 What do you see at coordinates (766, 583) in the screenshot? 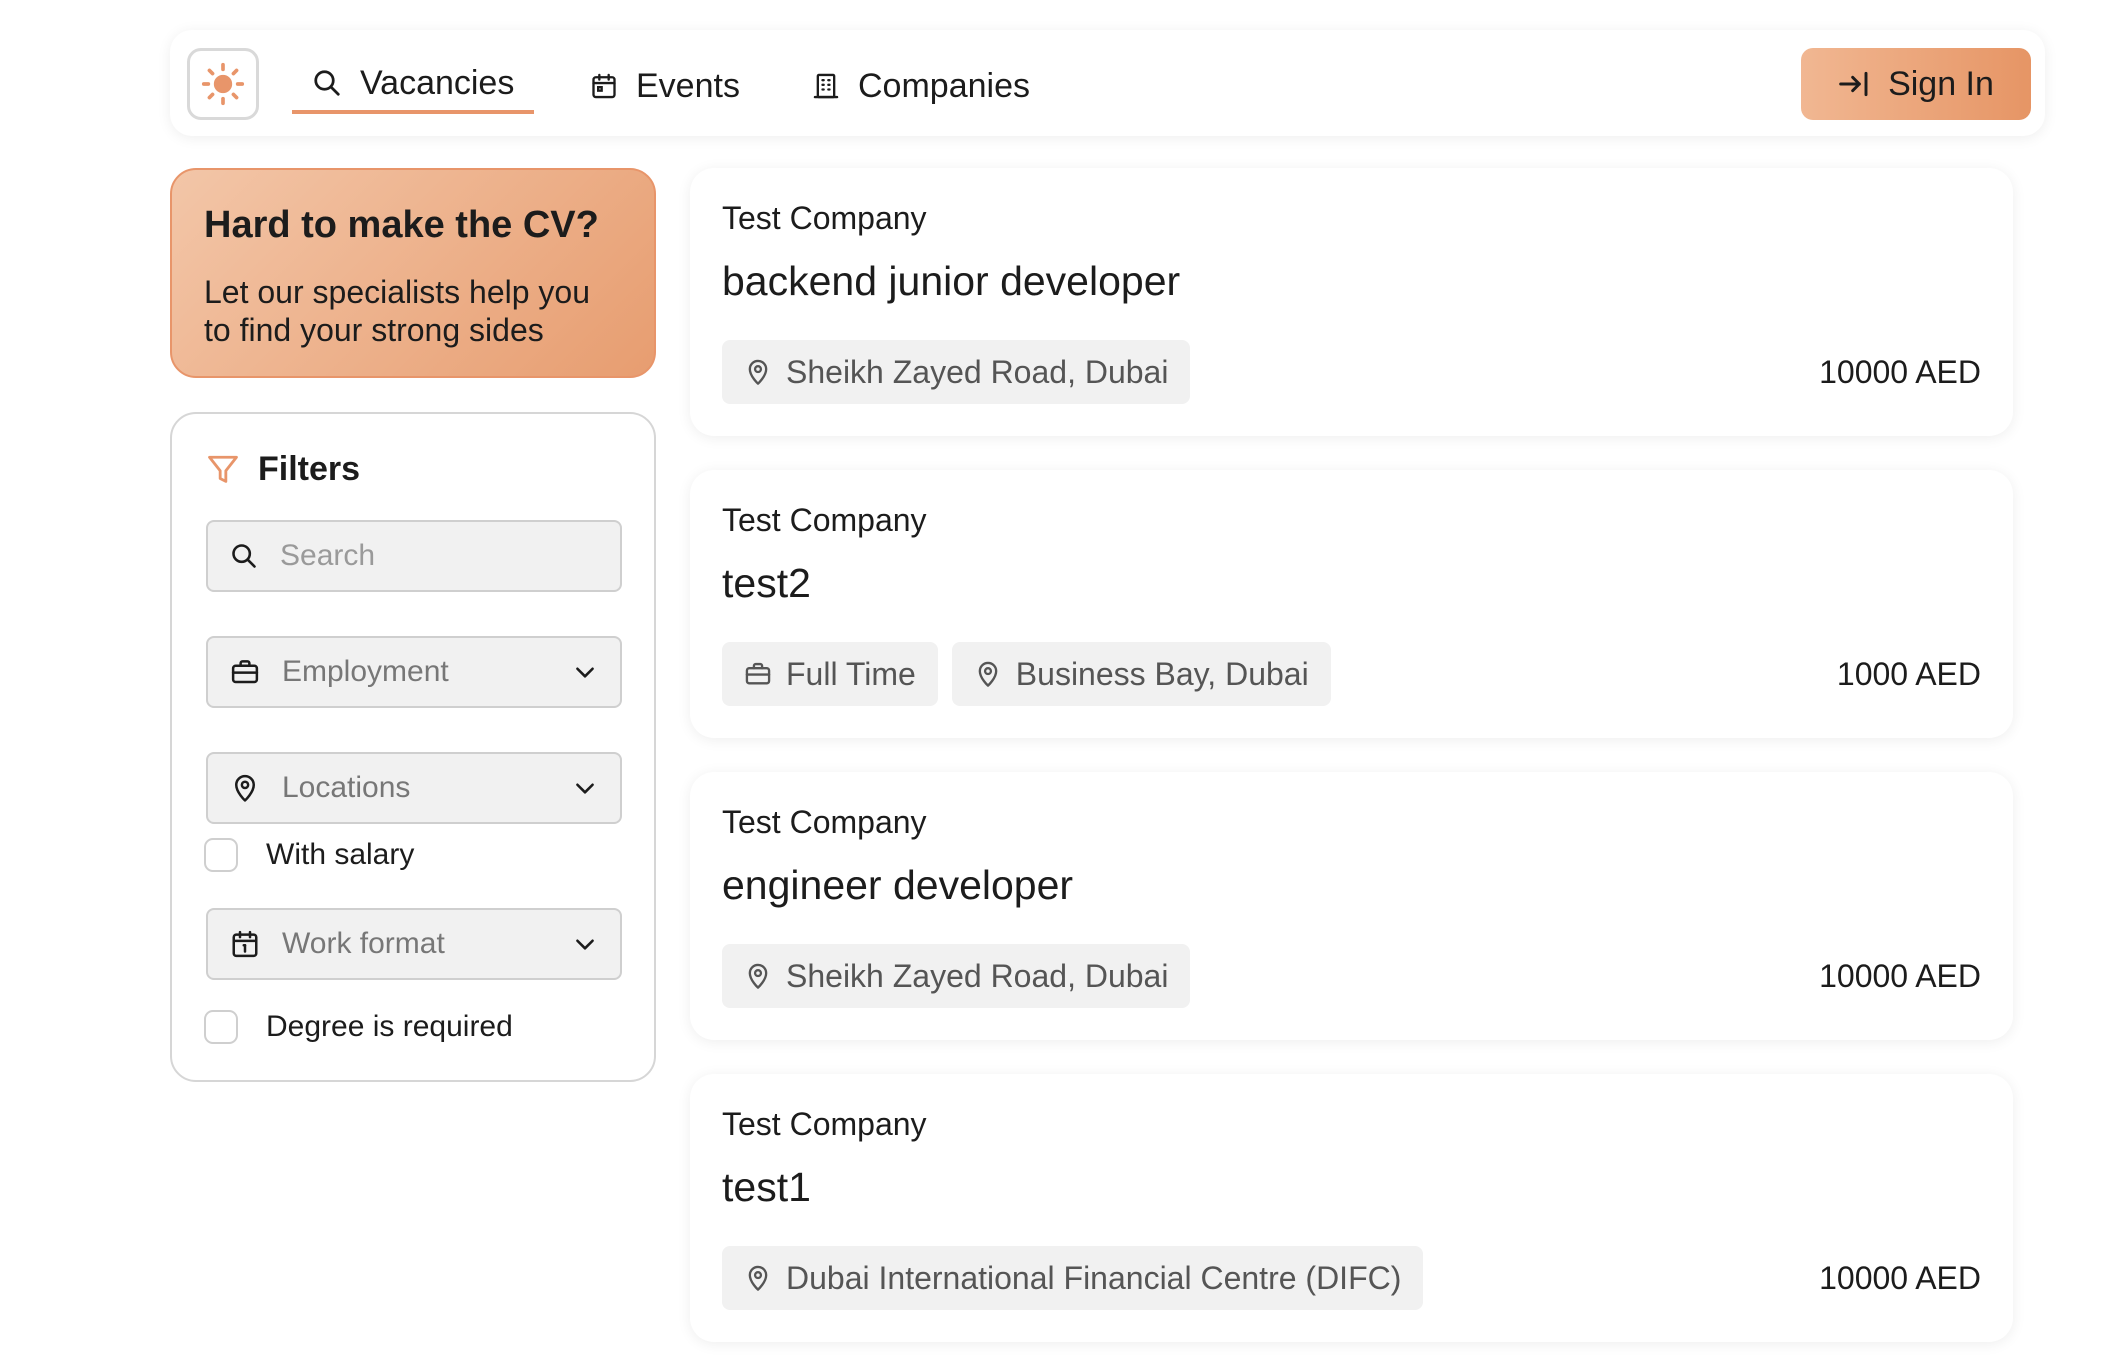
I see `vacancy-title: test2` at bounding box center [766, 583].